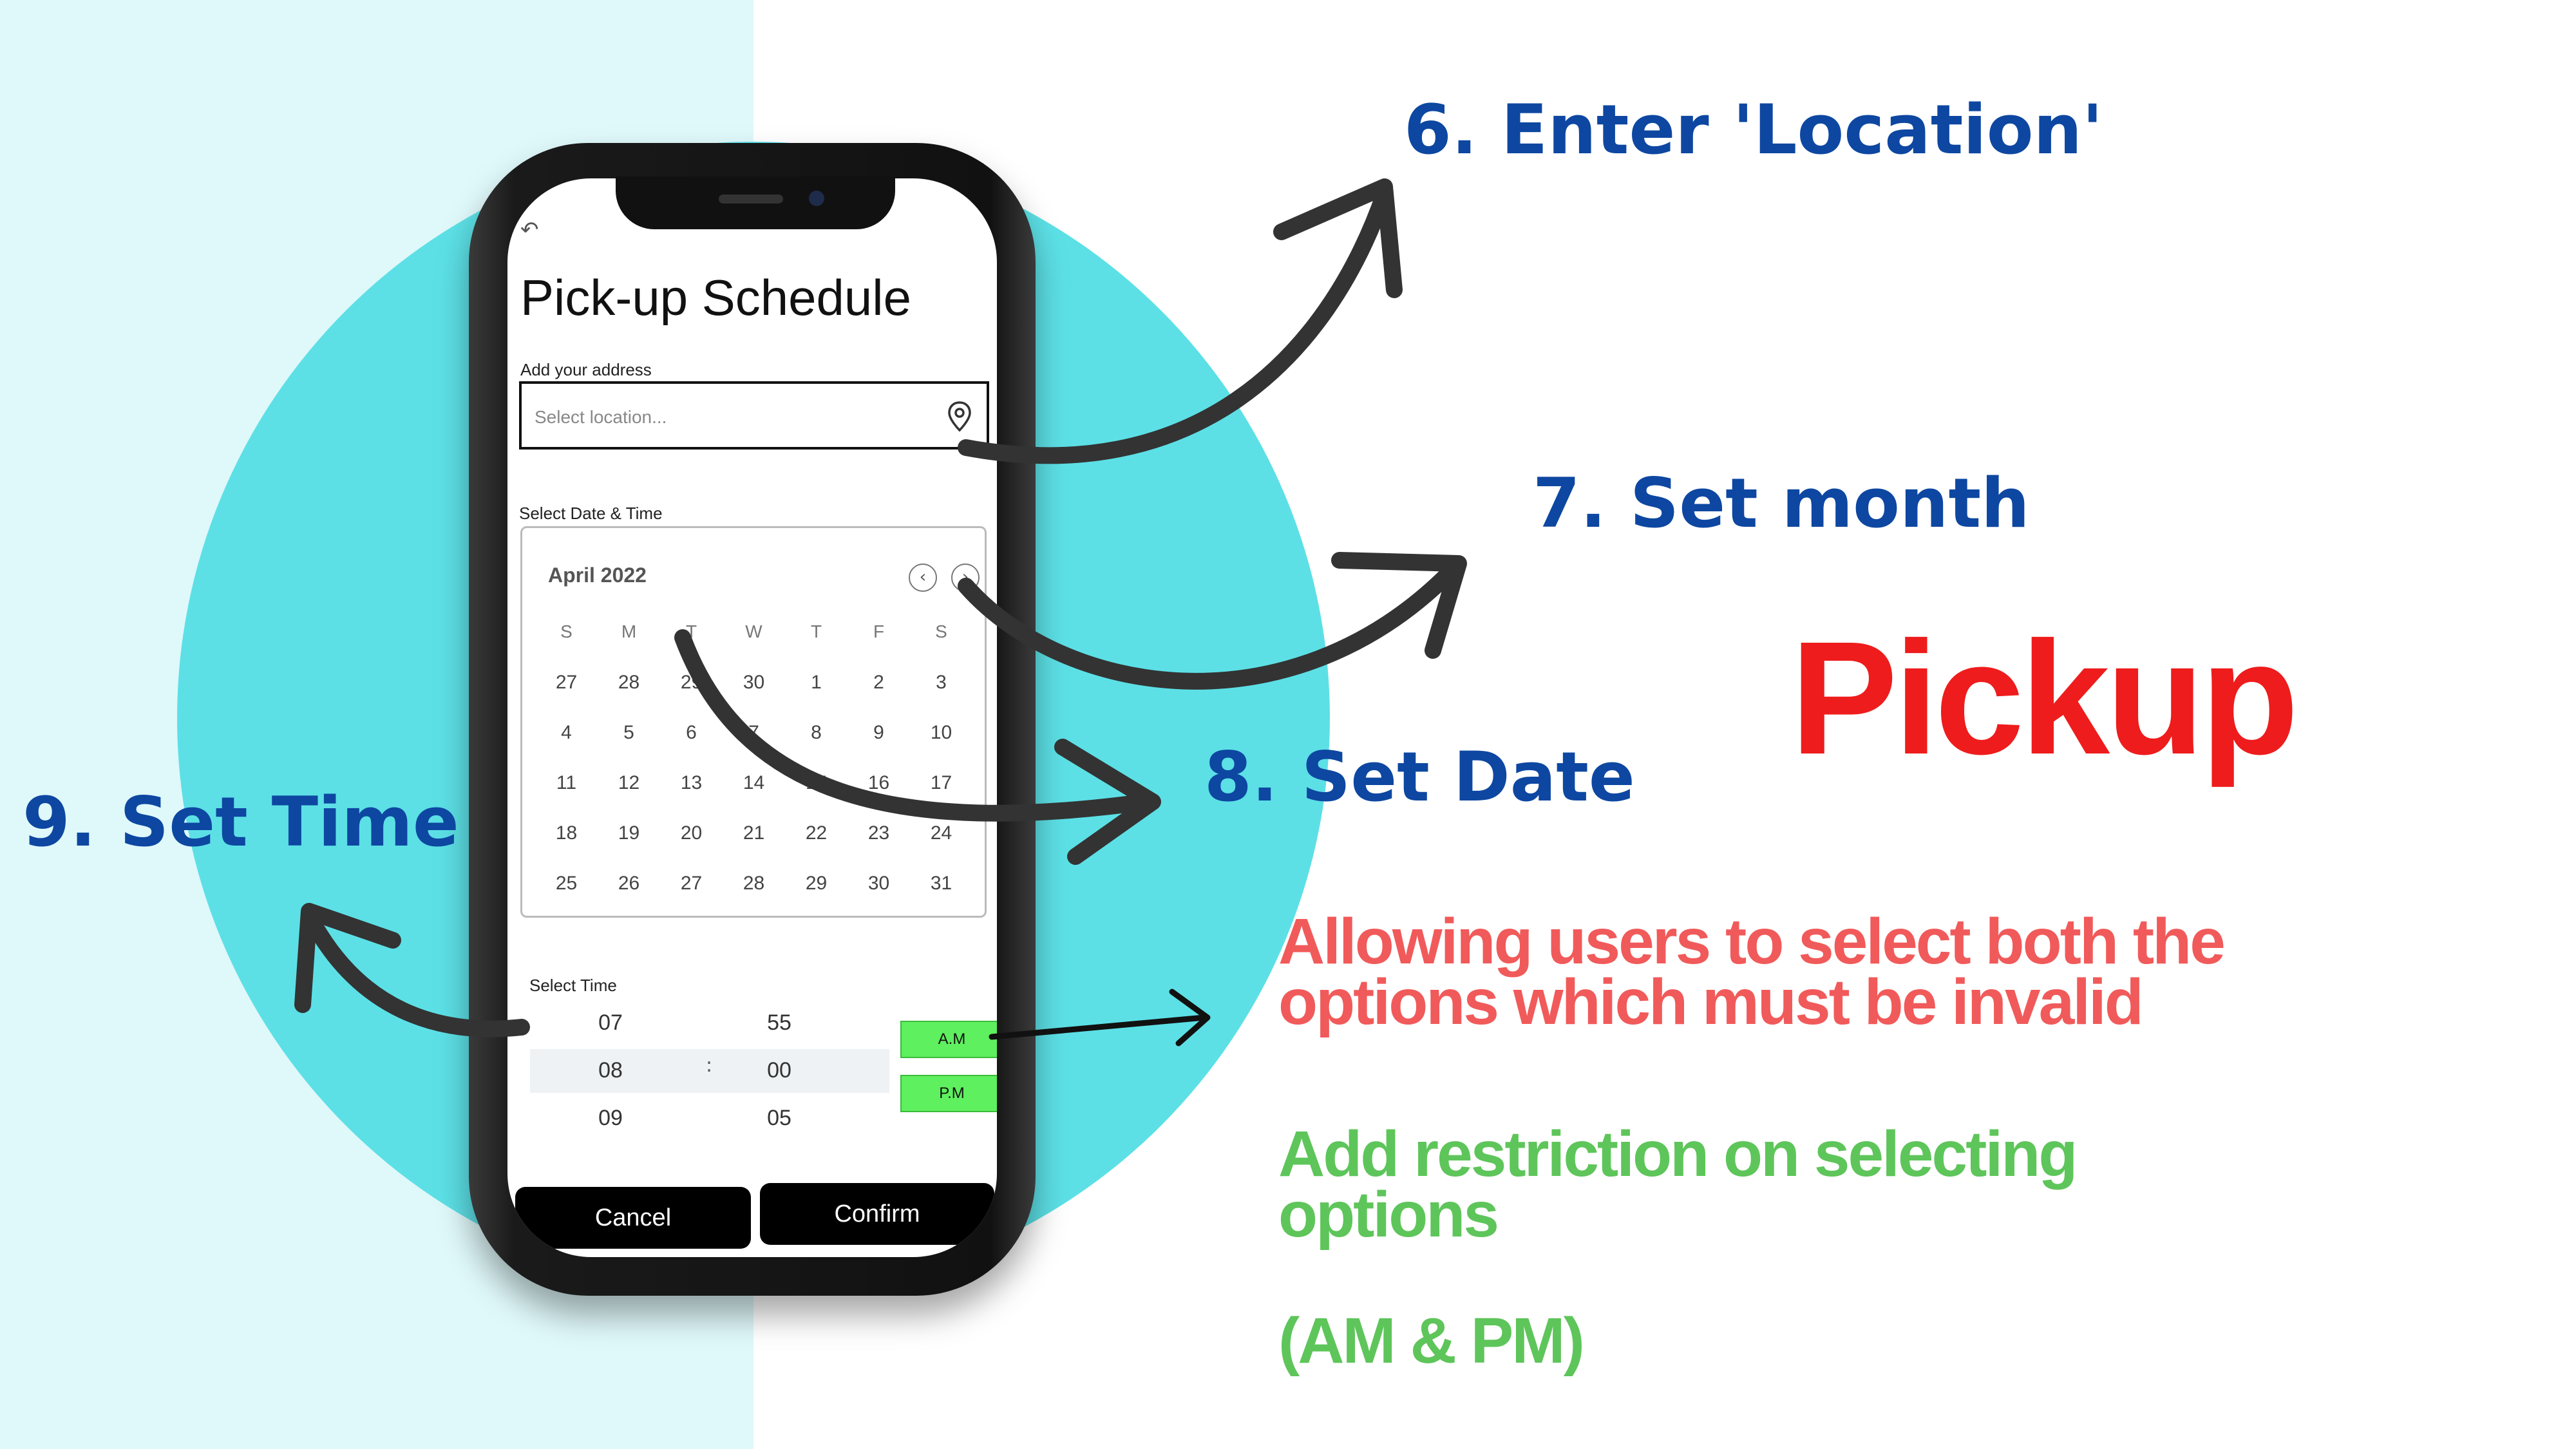  I want to click on calendar-week: 11 12 13 14 15 16 17, so click(754, 797).